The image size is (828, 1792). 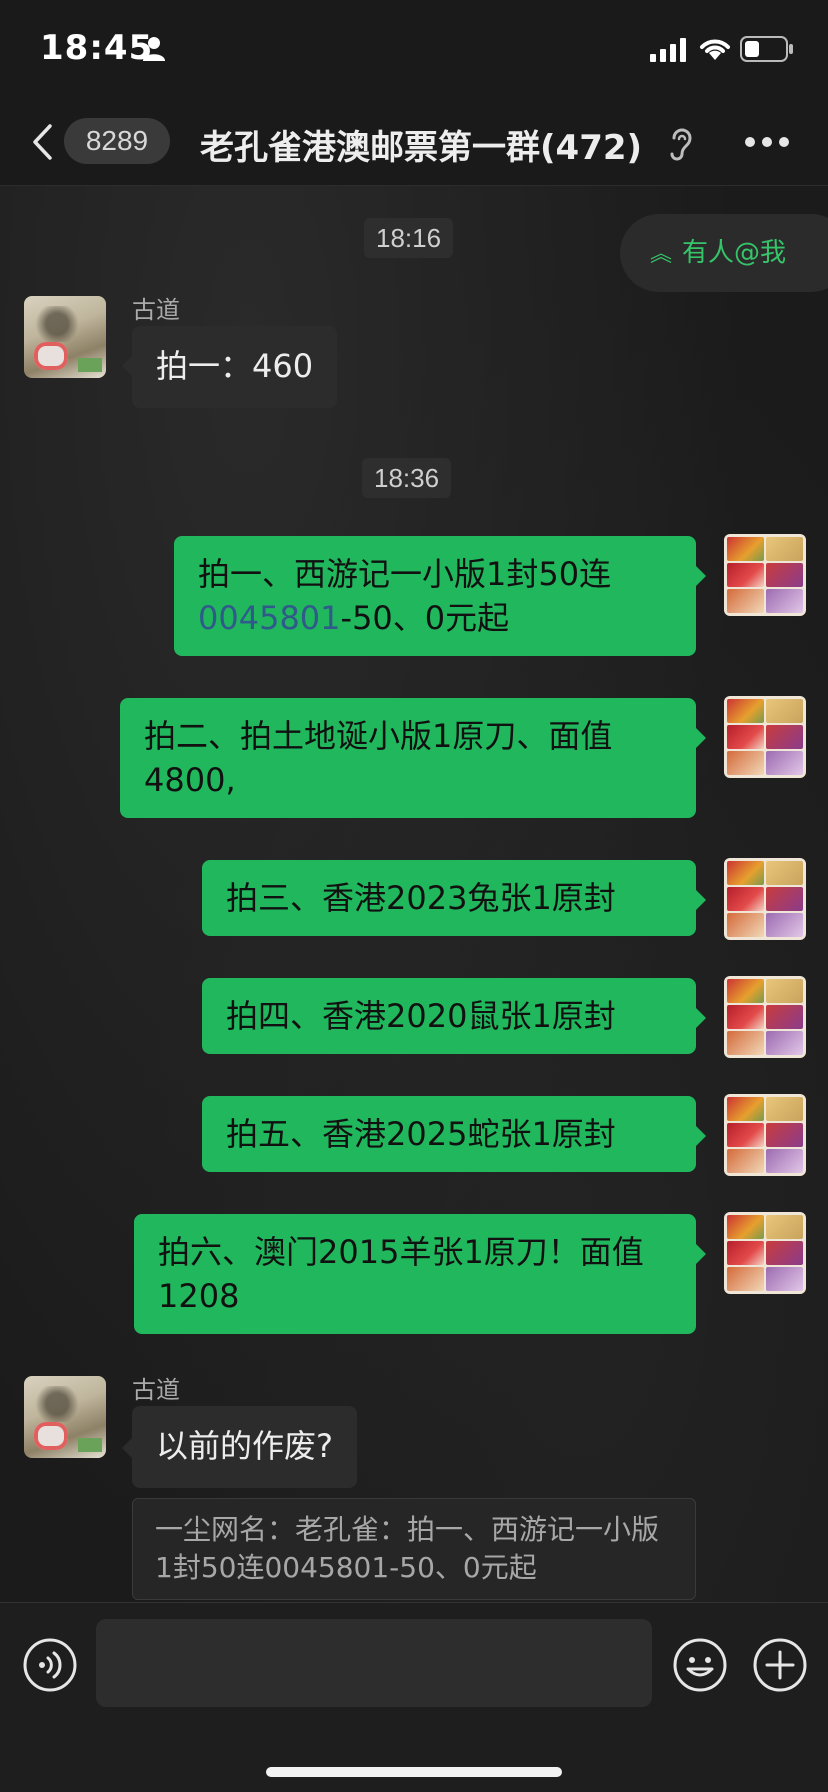 What do you see at coordinates (42, 142) in the screenshot?
I see `back-icon` at bounding box center [42, 142].